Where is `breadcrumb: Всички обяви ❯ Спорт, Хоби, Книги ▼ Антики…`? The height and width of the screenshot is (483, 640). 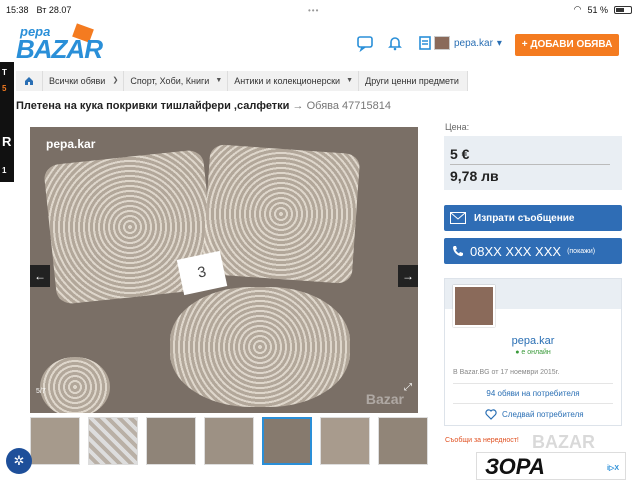 breadcrumb: Всички обяви ❯ Спорт, Хоби, Книги ▼ Антики… is located at coordinates (242, 81).